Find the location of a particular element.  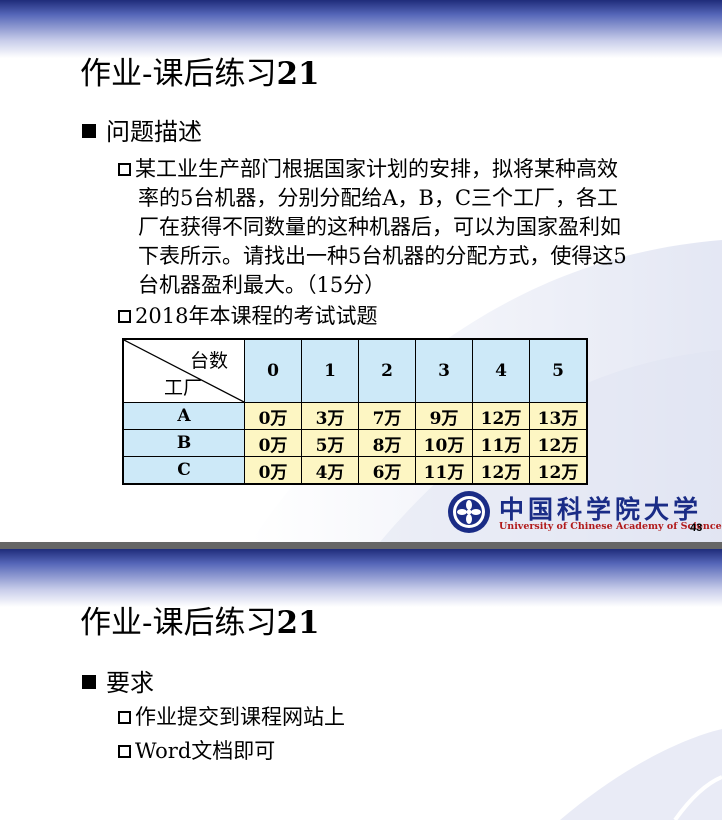

table-cell: 10万 is located at coordinates (444, 443).